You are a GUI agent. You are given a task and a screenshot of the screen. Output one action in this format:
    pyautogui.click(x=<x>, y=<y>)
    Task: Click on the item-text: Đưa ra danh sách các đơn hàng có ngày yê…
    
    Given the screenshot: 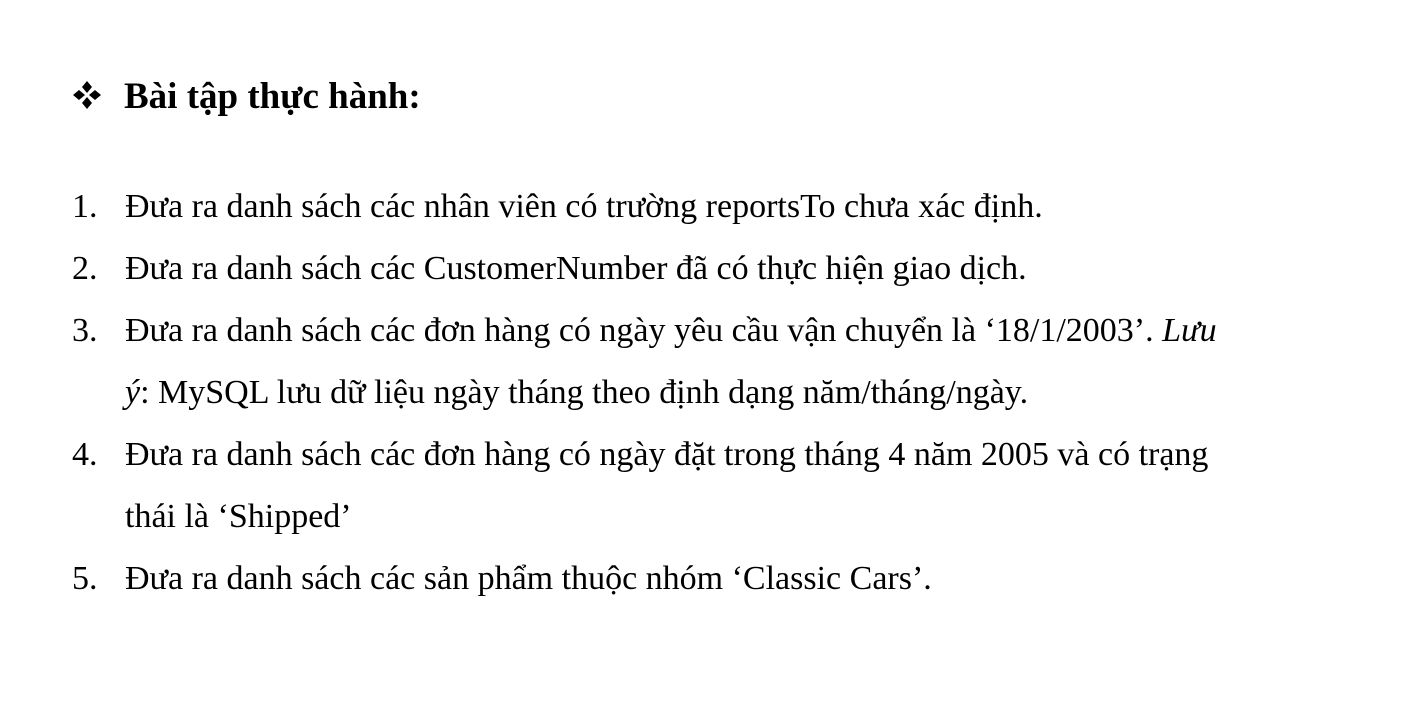 What is the action you would take?
    pyautogui.click(x=644, y=330)
    